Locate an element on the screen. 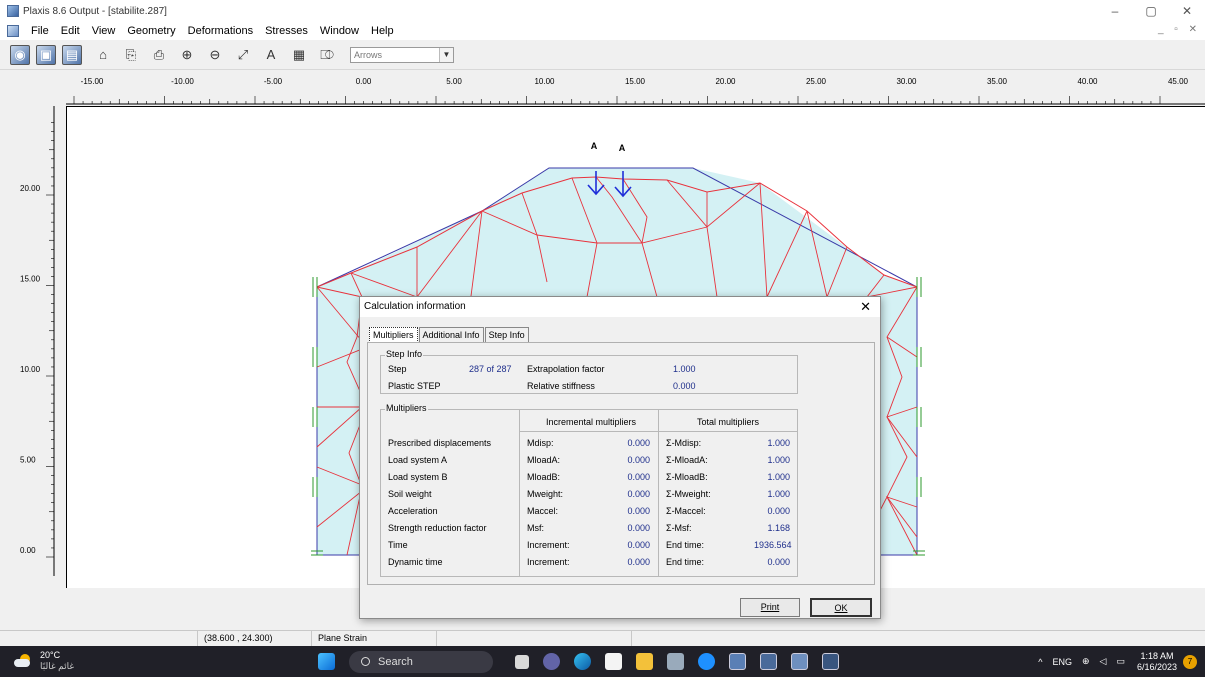 The image size is (1205, 677). close-button: ✕ is located at coordinates (1187, 11).